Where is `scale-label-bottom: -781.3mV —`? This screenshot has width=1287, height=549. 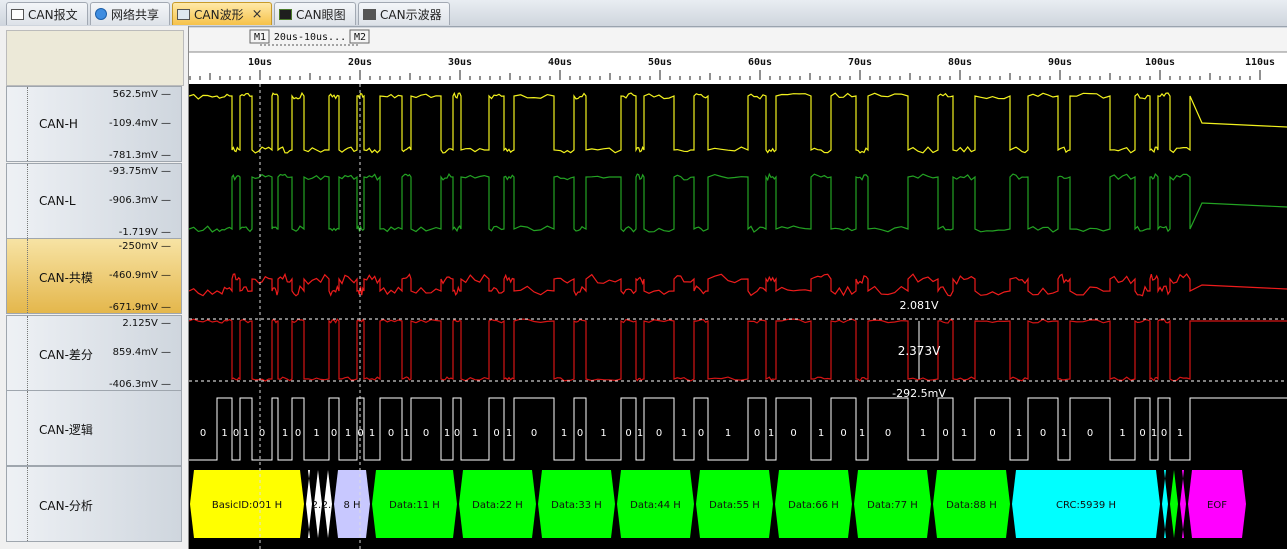
scale-label-bottom: -781.3mV — is located at coordinates (140, 155).